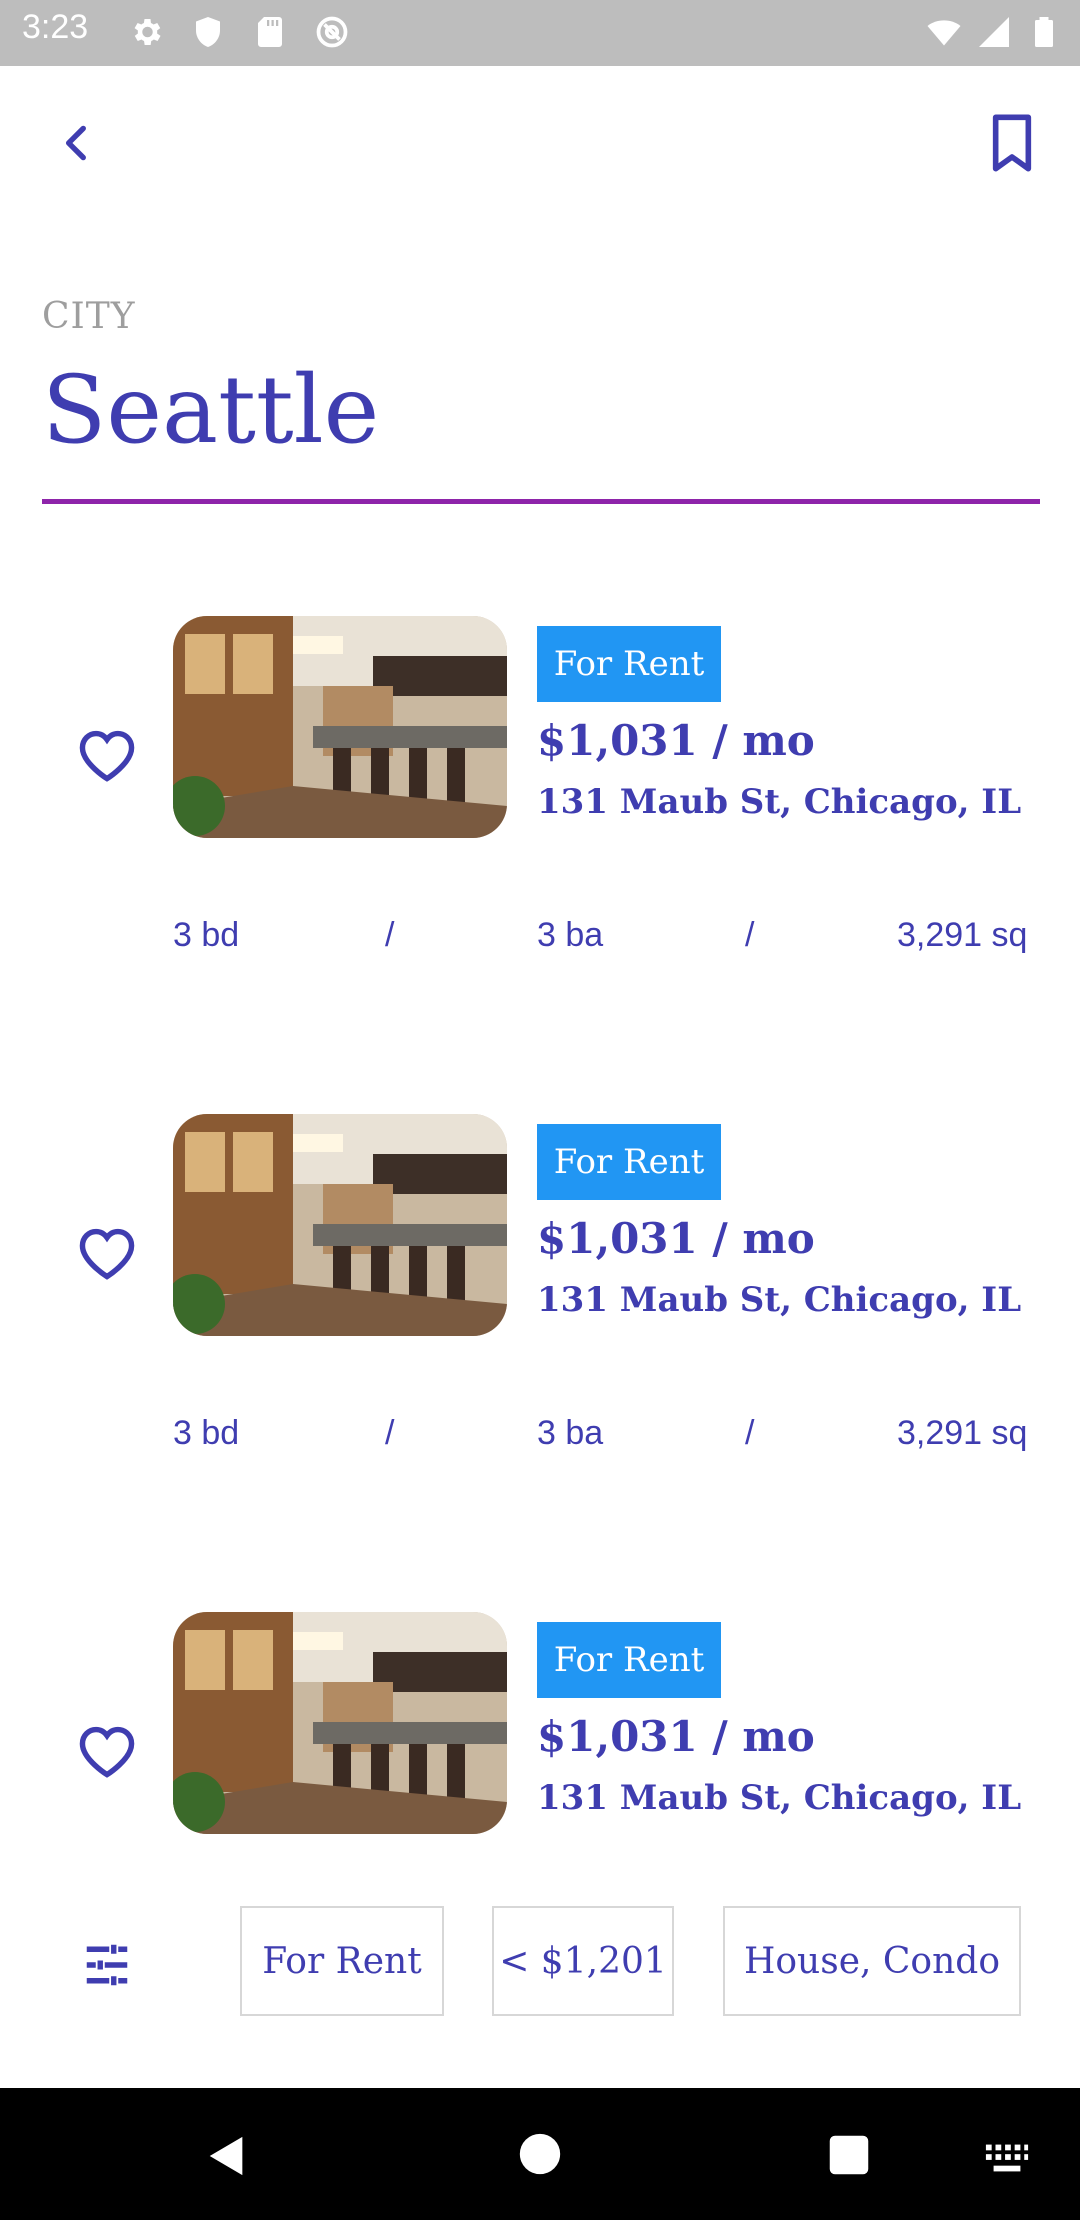 This screenshot has width=1080, height=2220. Describe the element at coordinates (872, 1961) in the screenshot. I see `filter-chip-property-type: House, Condo` at that location.